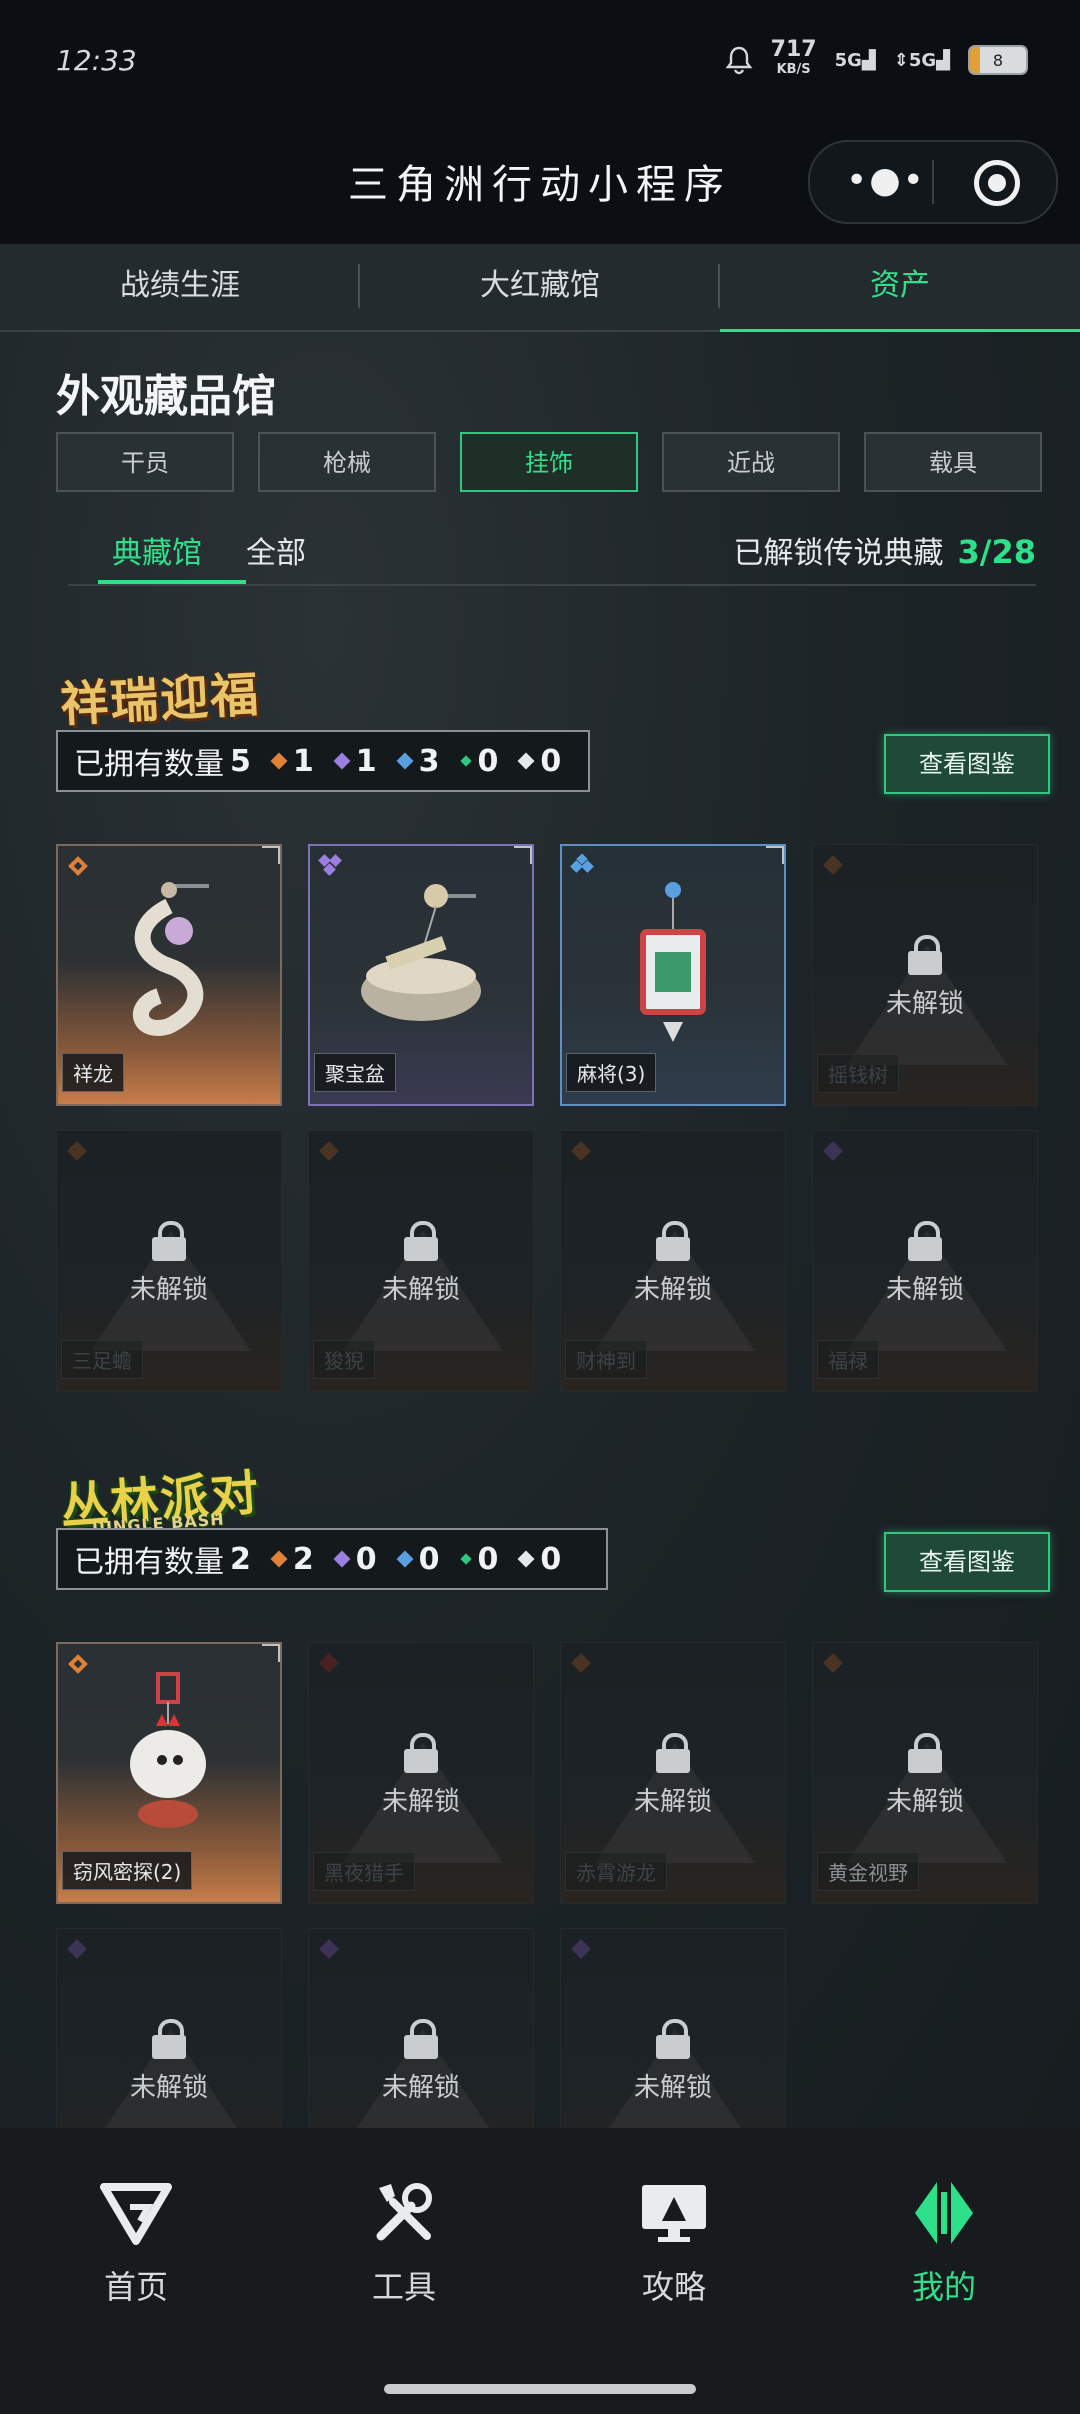 The height and width of the screenshot is (2414, 1080). I want to click on item-card-xianglong: 祥龙, so click(169, 975).